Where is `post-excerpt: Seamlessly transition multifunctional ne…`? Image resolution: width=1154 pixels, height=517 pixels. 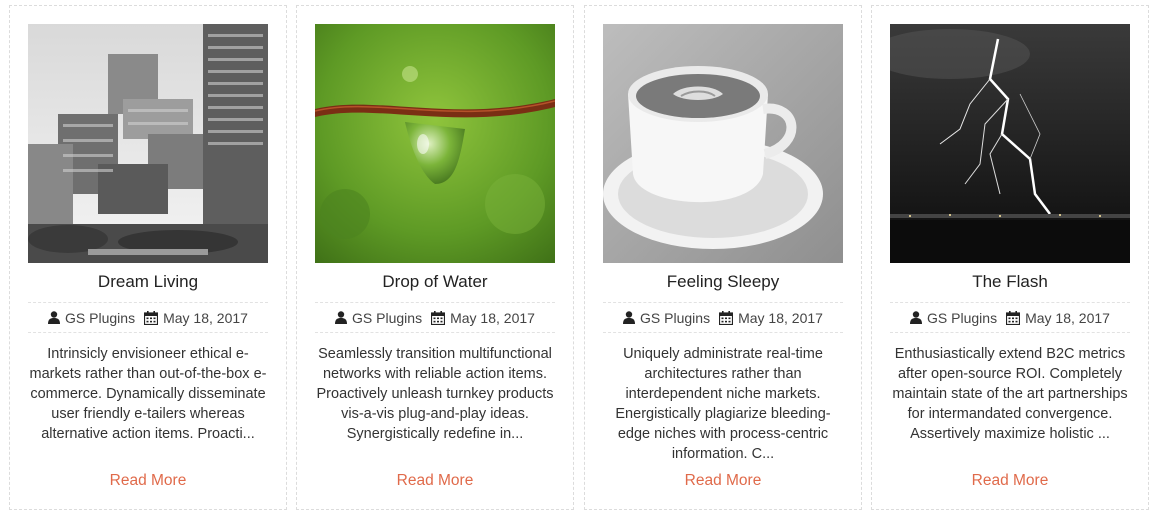 post-excerpt: Seamlessly transition multifunctional ne… is located at coordinates (435, 394).